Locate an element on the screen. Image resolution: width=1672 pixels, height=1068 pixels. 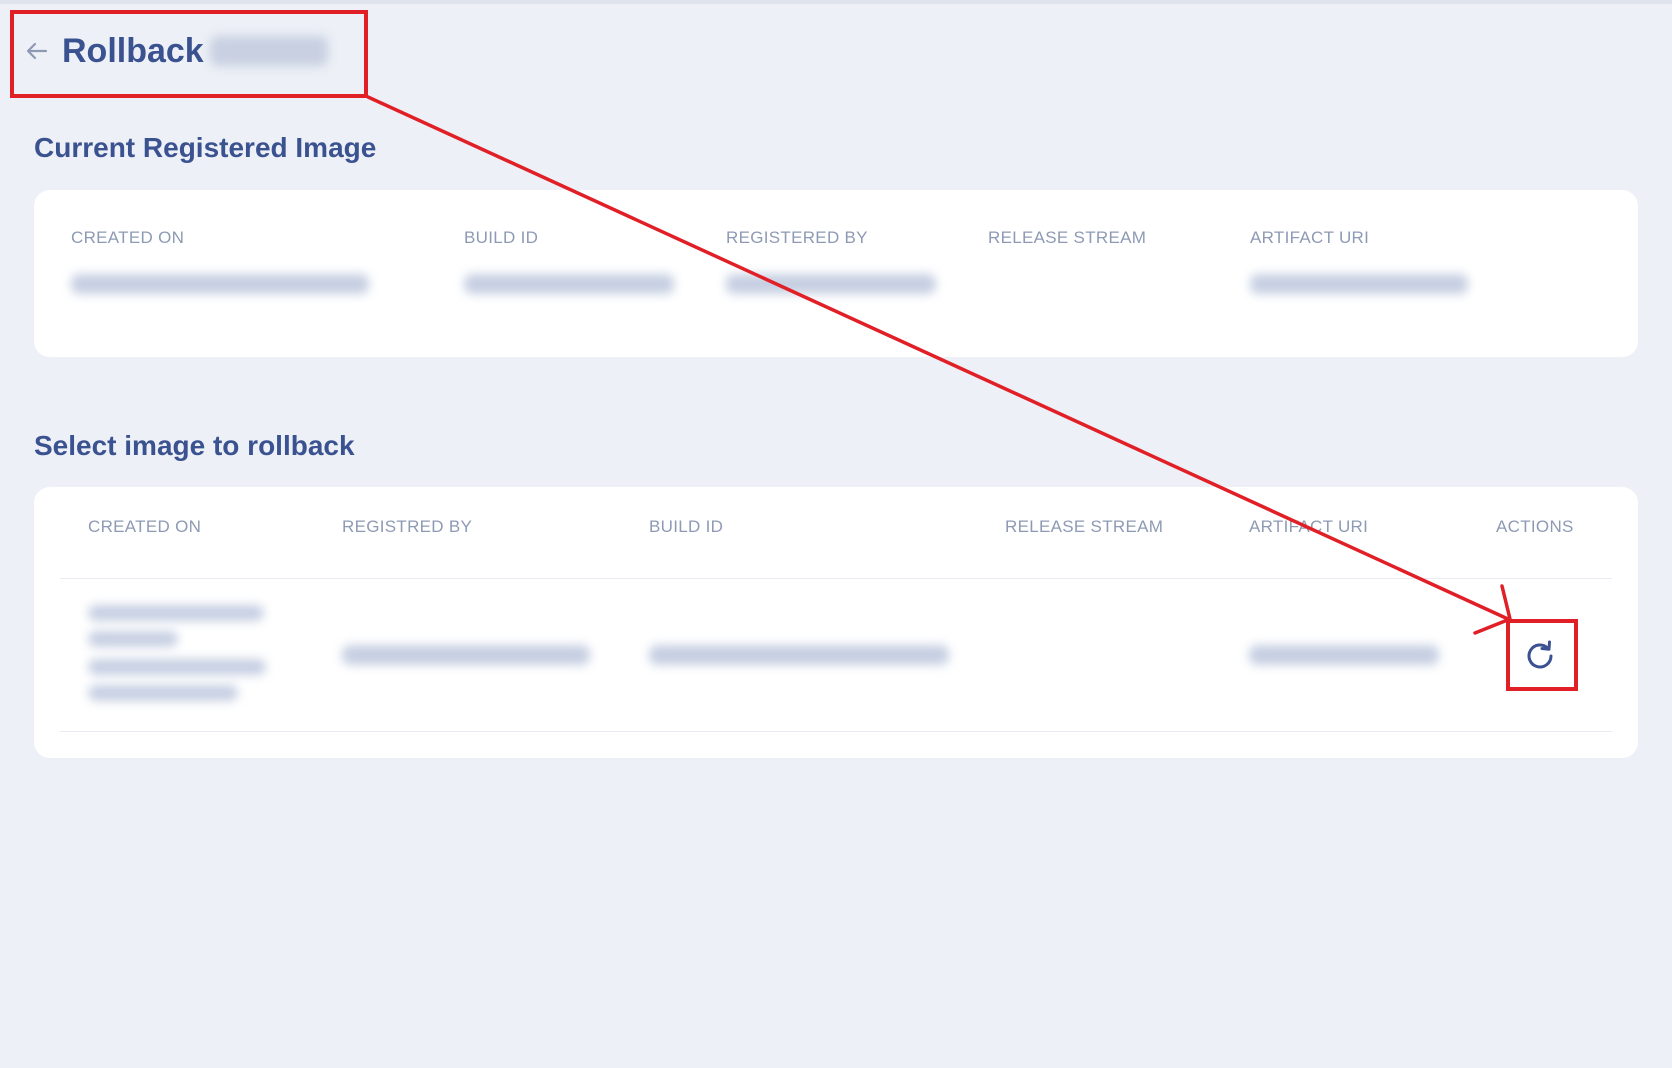
page-title: Rollback is located at coordinates (133, 50).